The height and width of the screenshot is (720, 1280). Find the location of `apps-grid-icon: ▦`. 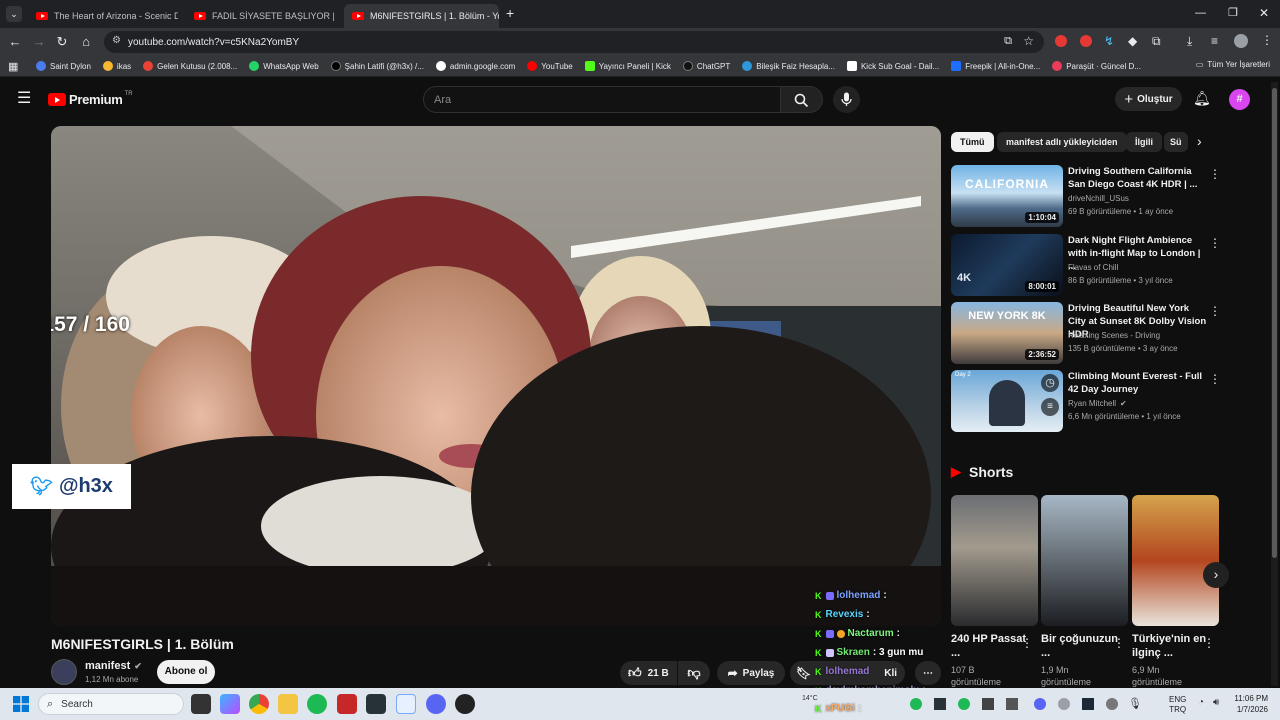

apps-grid-icon: ▦ is located at coordinates (13, 66).